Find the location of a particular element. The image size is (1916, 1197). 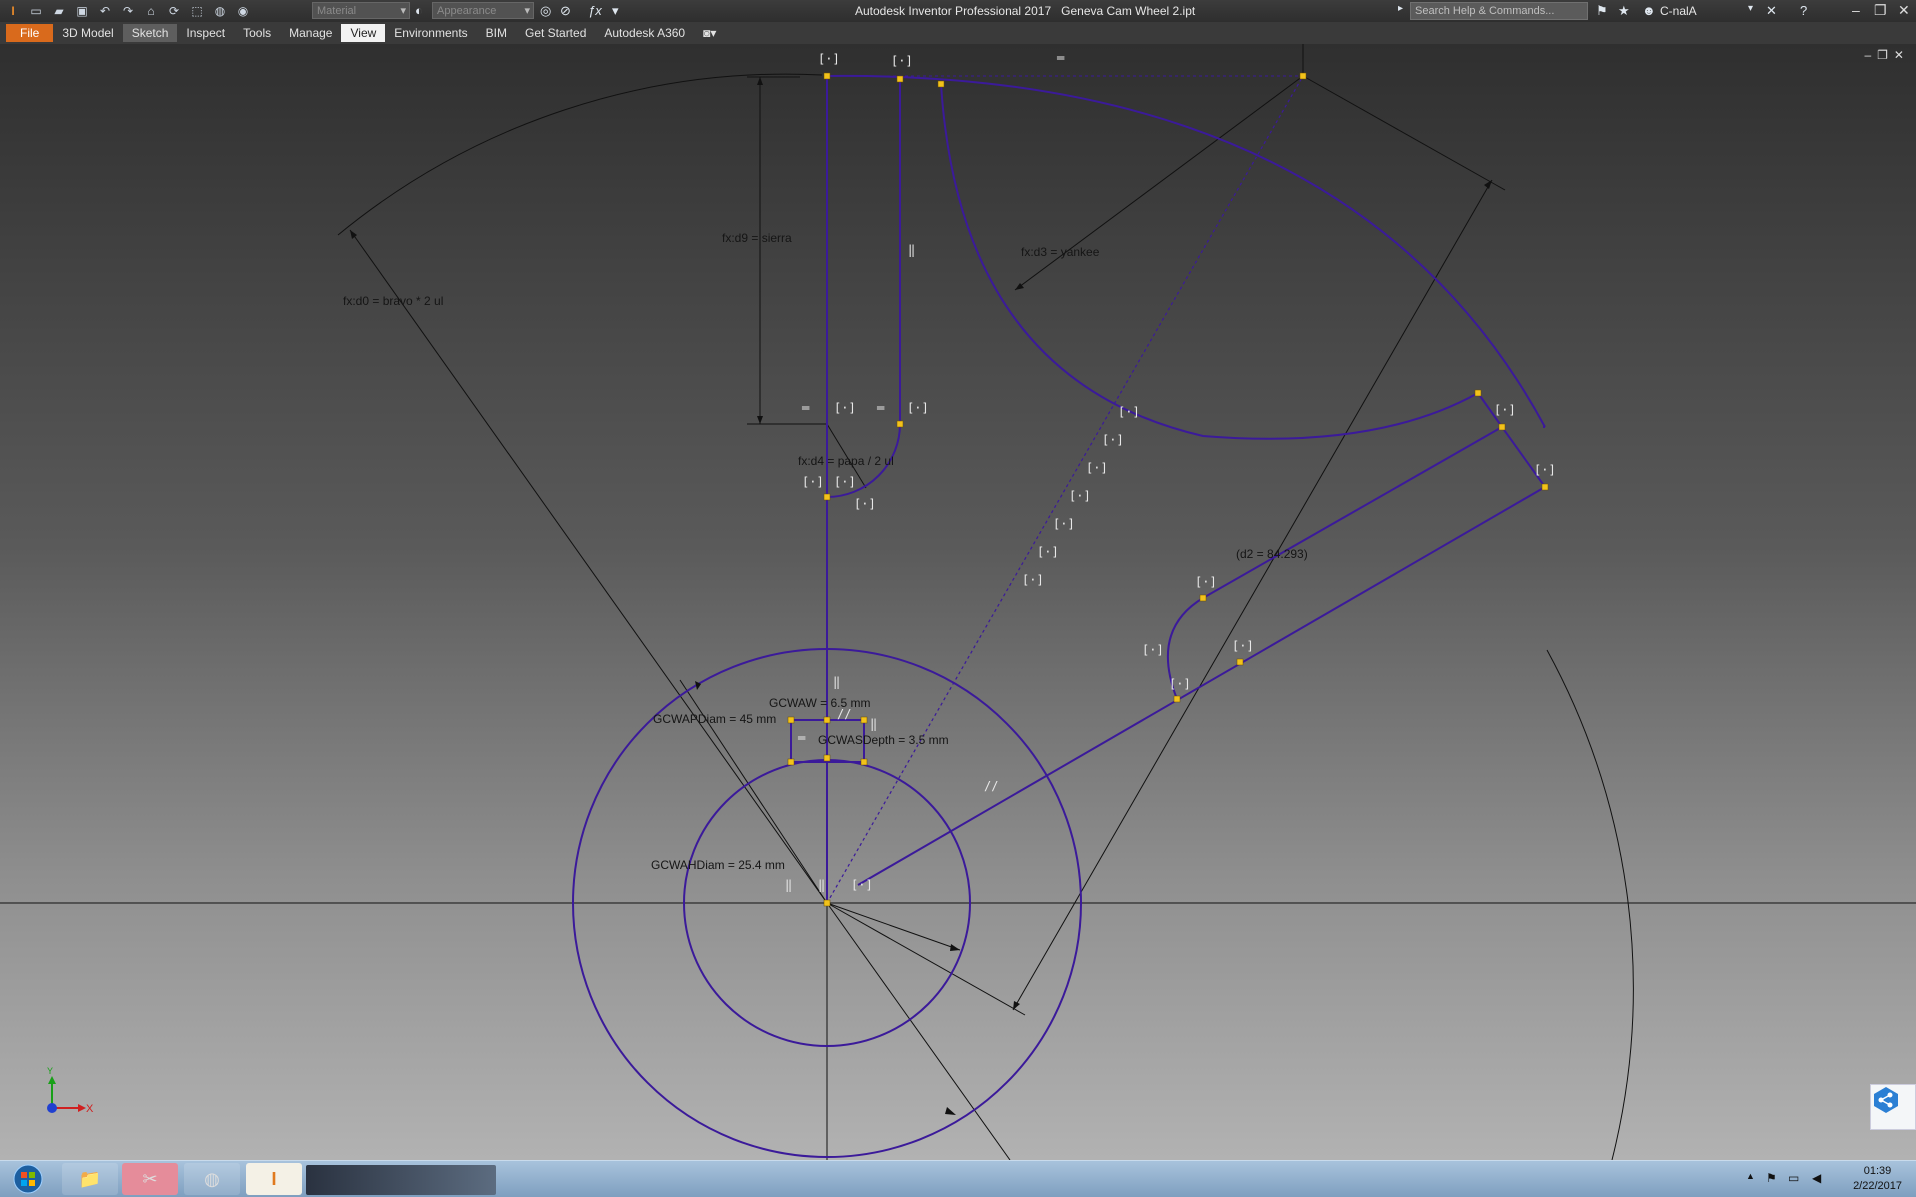

windows-start-icon is located at coordinates (28, 1179).